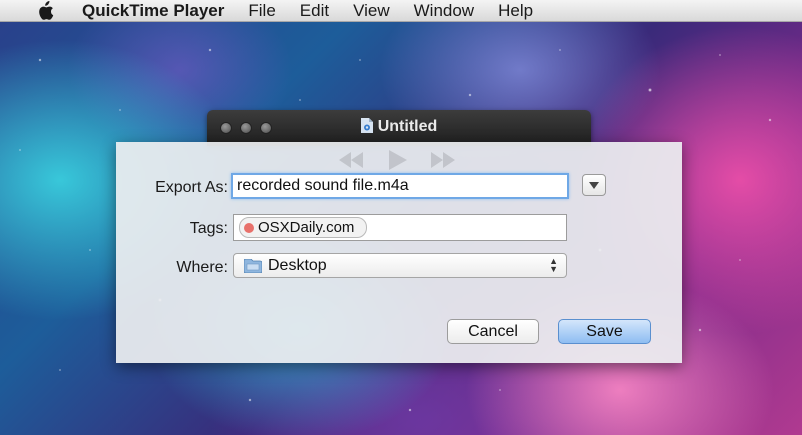 The width and height of the screenshot is (802, 435). I want to click on ghost-playback-controls, so click(397, 160).